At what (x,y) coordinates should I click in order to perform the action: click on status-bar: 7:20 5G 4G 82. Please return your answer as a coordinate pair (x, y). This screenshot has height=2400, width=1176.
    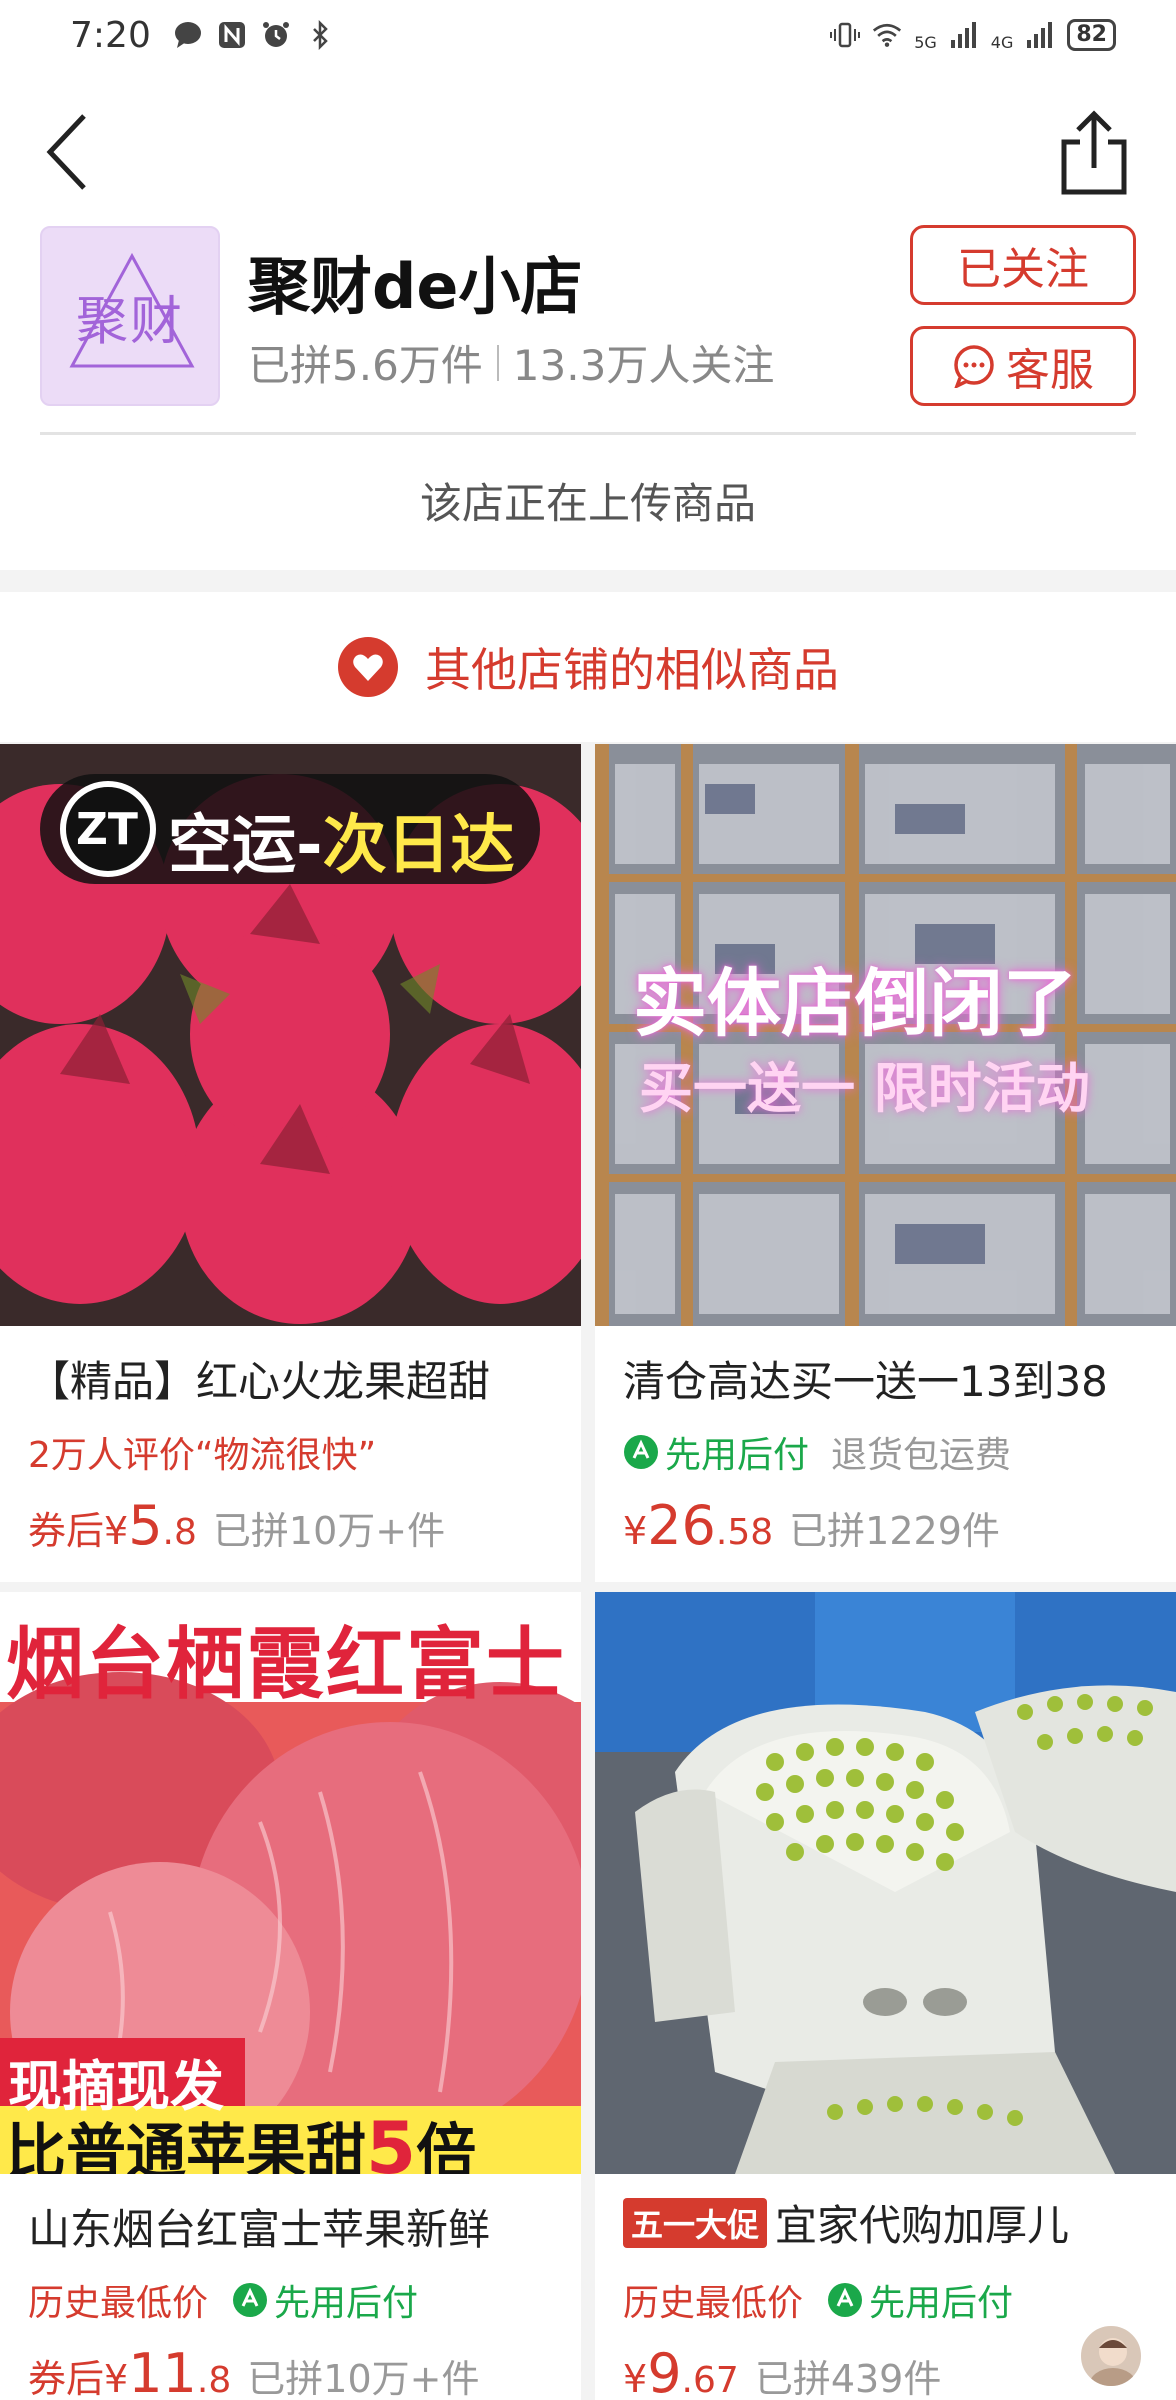
    Looking at the image, I should click on (588, 35).